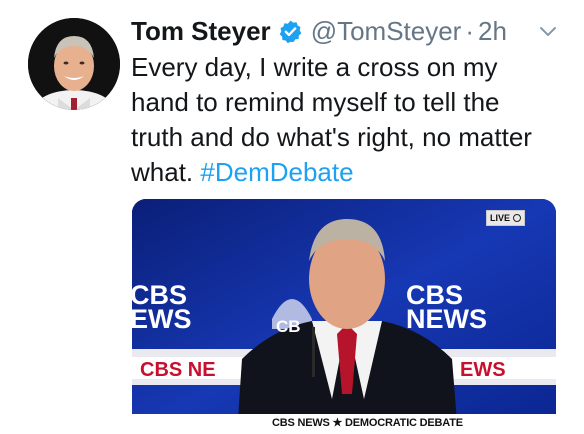 The height and width of the screenshot is (434, 584). I want to click on chevron-down-icon, so click(548, 31).